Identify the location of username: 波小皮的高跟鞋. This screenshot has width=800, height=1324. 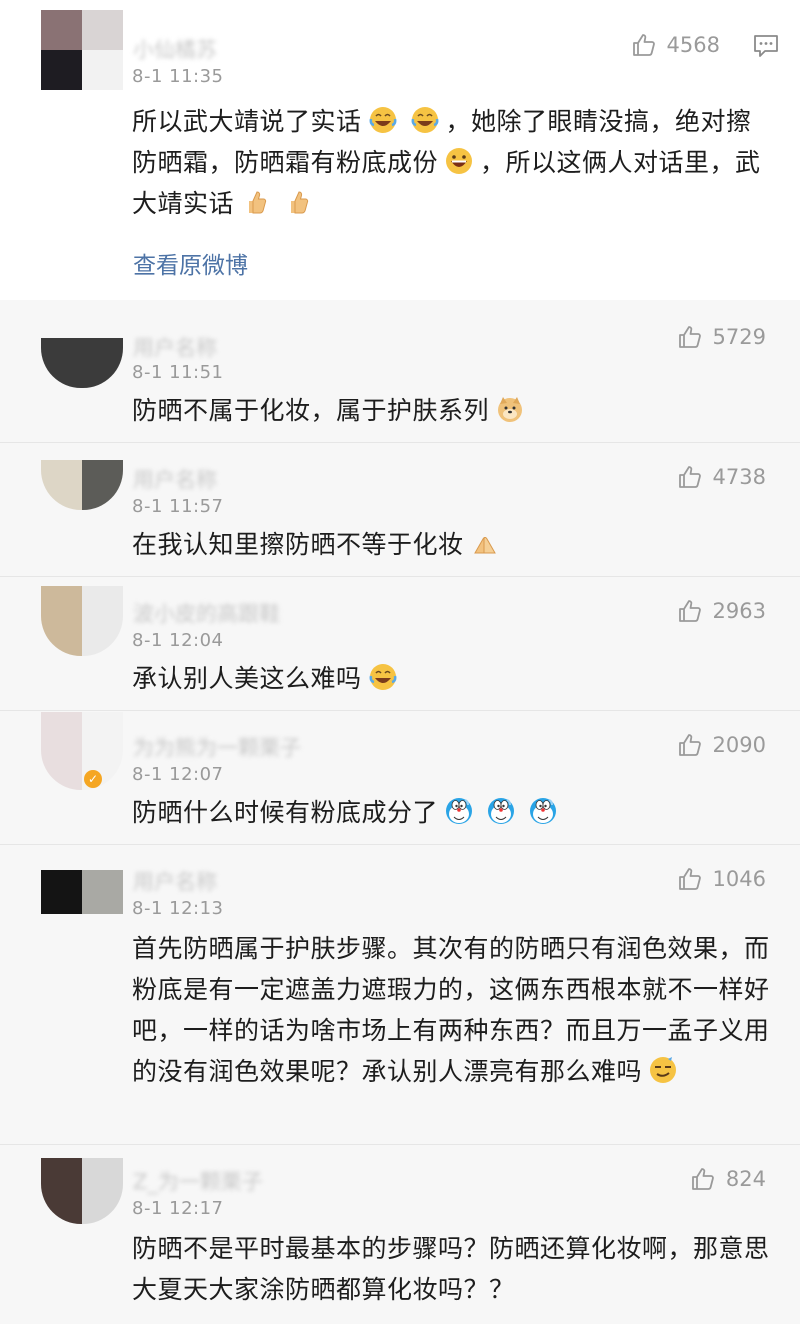
(206, 613).